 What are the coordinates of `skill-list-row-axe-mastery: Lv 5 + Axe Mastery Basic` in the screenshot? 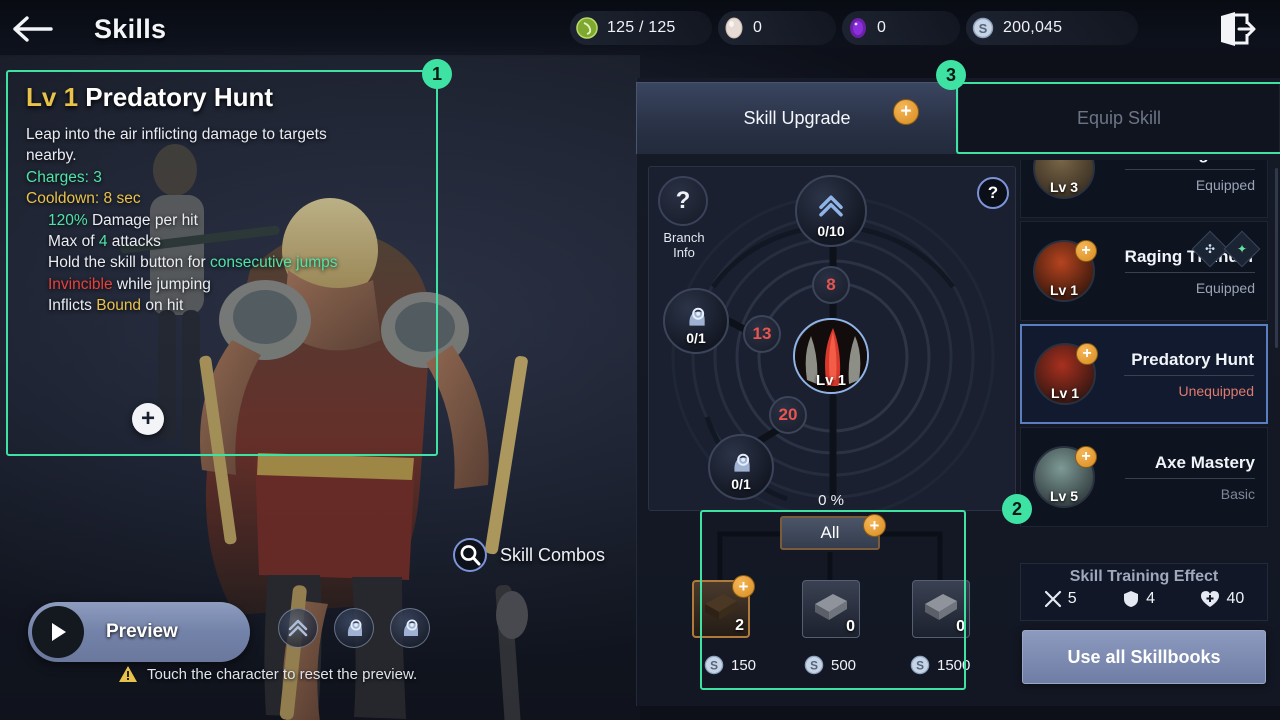 It's located at (1144, 477).